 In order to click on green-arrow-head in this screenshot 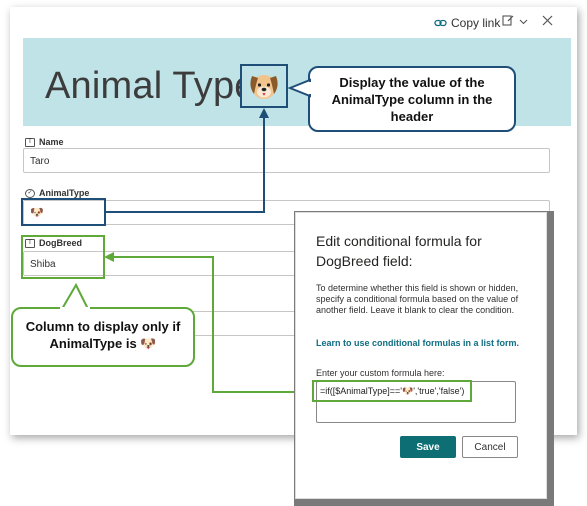, I will do `click(109, 257)`.